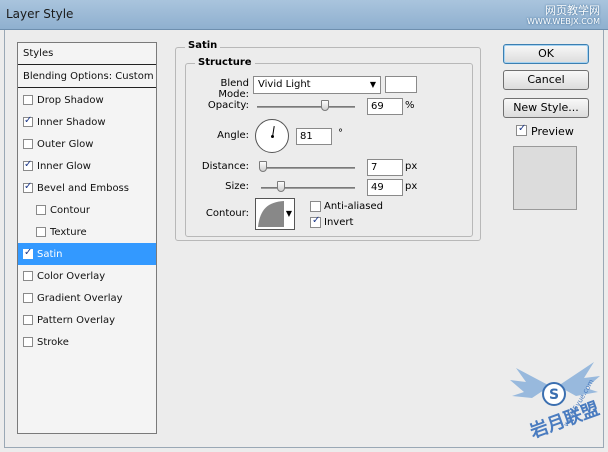 Image resolution: width=608 pixels, height=452 pixels. I want to click on style-item-gradient-overlay: Gradient Overlay, so click(87, 298).